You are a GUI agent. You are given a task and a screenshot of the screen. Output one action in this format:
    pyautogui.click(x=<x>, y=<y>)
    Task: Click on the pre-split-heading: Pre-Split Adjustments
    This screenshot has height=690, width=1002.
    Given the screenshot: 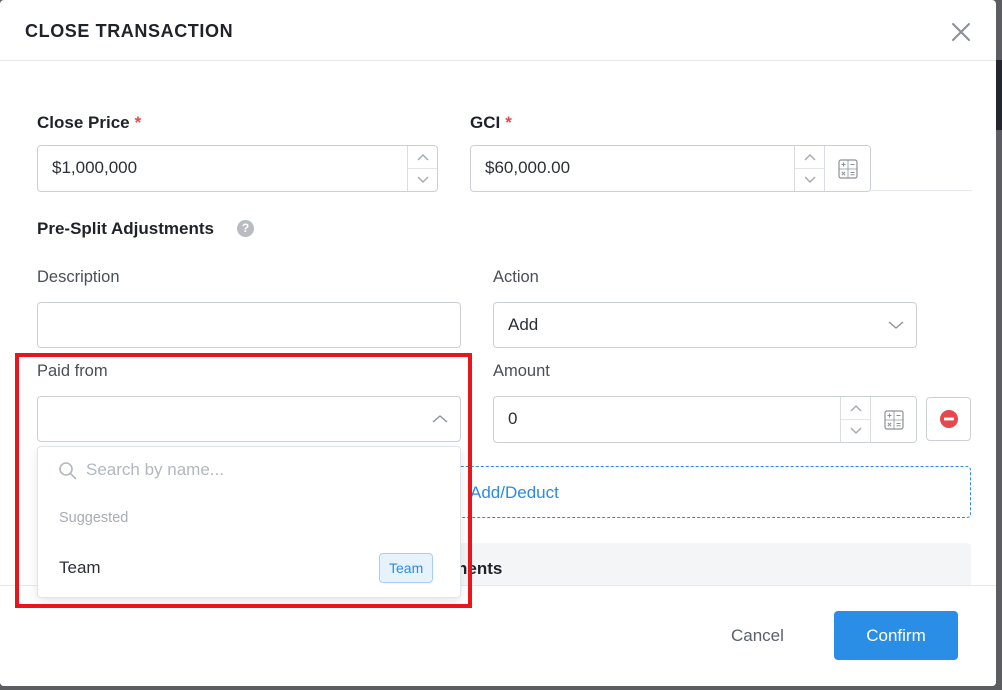 What is the action you would take?
    pyautogui.click(x=125, y=228)
    